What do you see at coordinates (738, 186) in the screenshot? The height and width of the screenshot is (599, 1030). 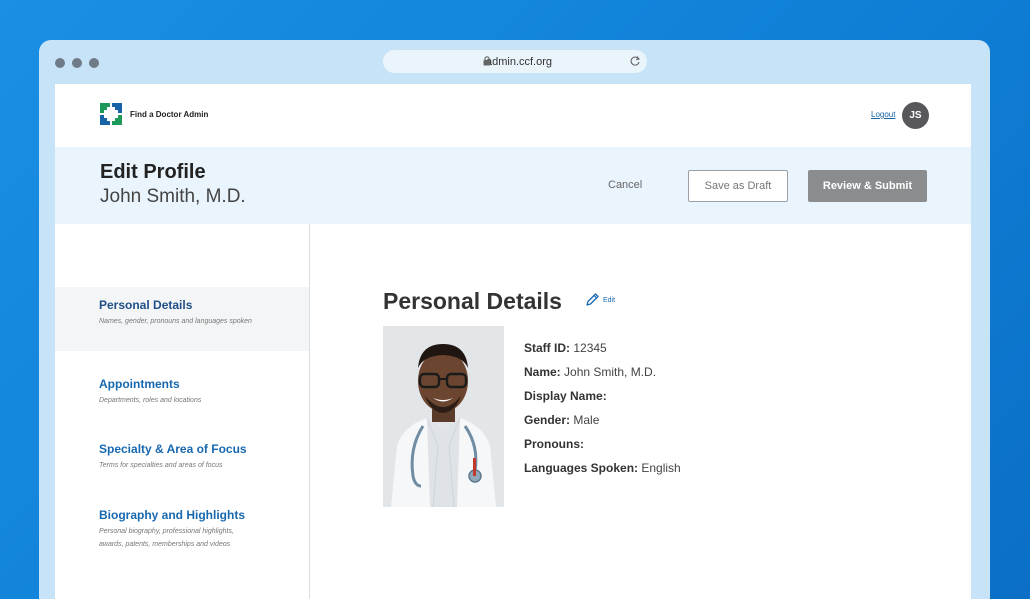 I see `save-draft-button: Save as Draft` at bounding box center [738, 186].